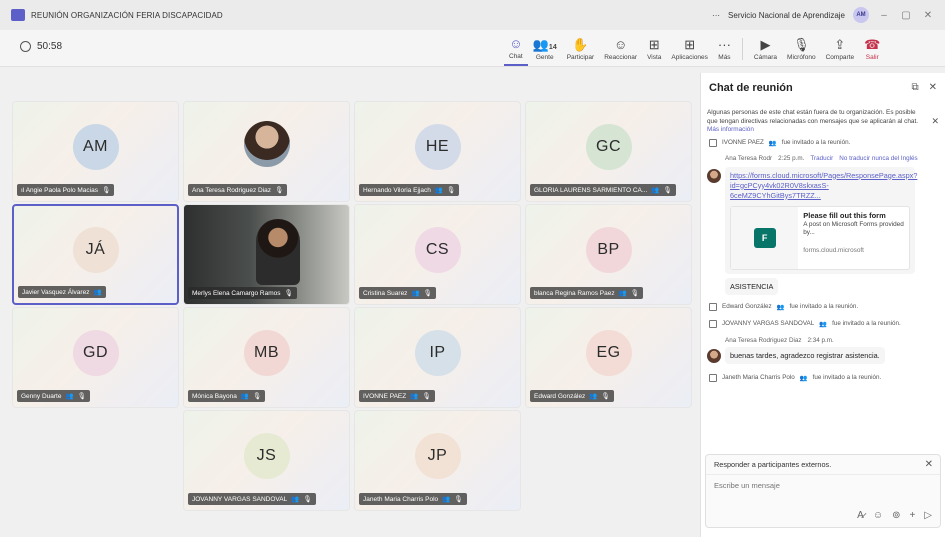  What do you see at coordinates (266, 357) in the screenshot?
I see `participant-tile: MB Mónica Bayona 👥 🎙` at bounding box center [266, 357].